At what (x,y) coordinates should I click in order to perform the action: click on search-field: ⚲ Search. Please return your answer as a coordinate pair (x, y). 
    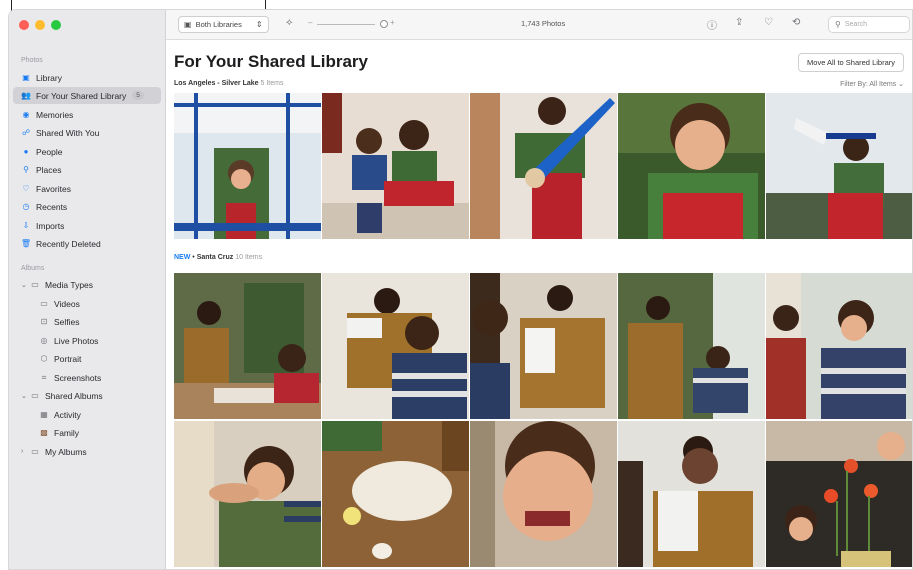
    Looking at the image, I should click on (869, 24).